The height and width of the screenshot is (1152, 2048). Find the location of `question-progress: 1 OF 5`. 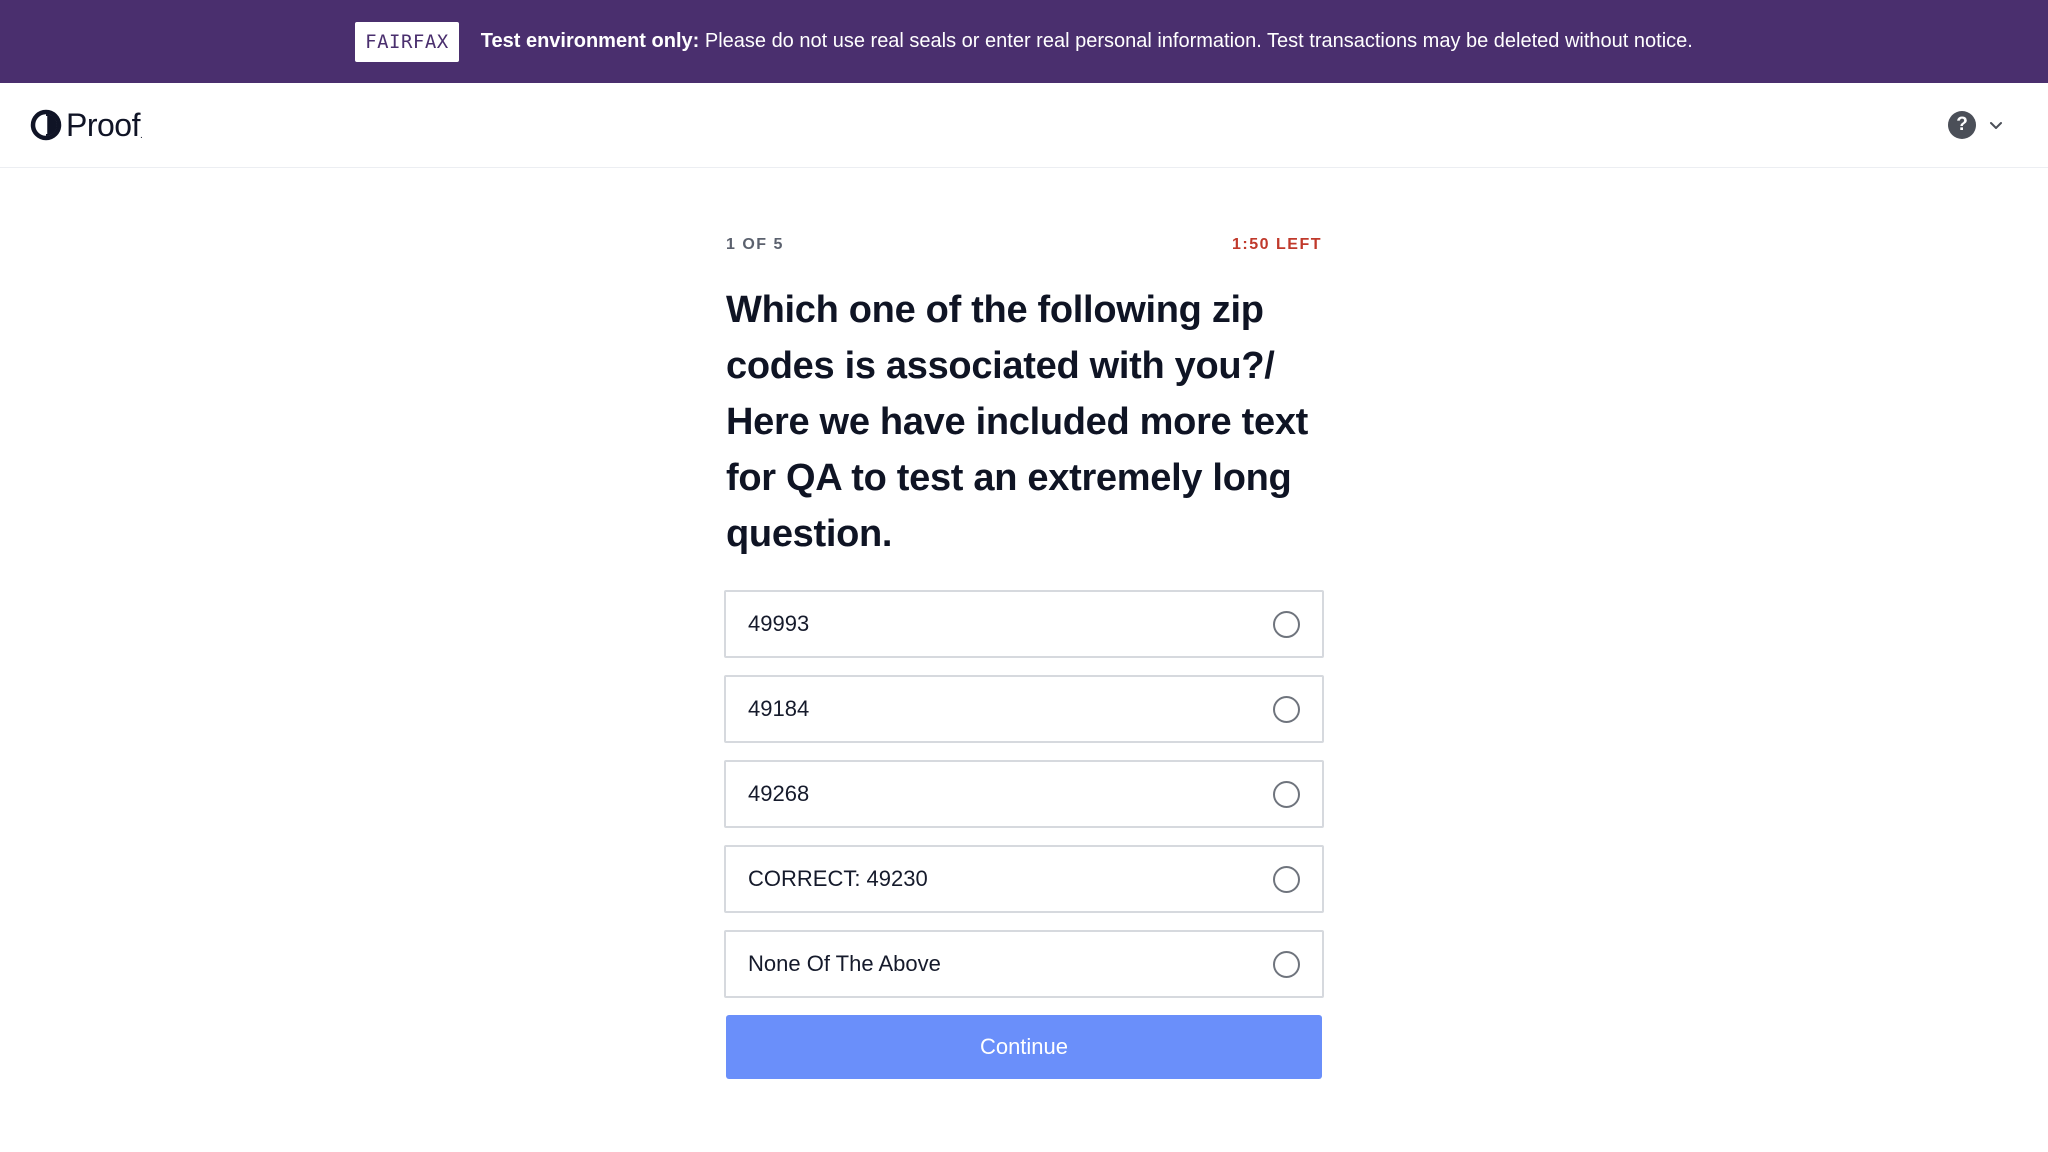

question-progress: 1 OF 5 is located at coordinates (755, 244).